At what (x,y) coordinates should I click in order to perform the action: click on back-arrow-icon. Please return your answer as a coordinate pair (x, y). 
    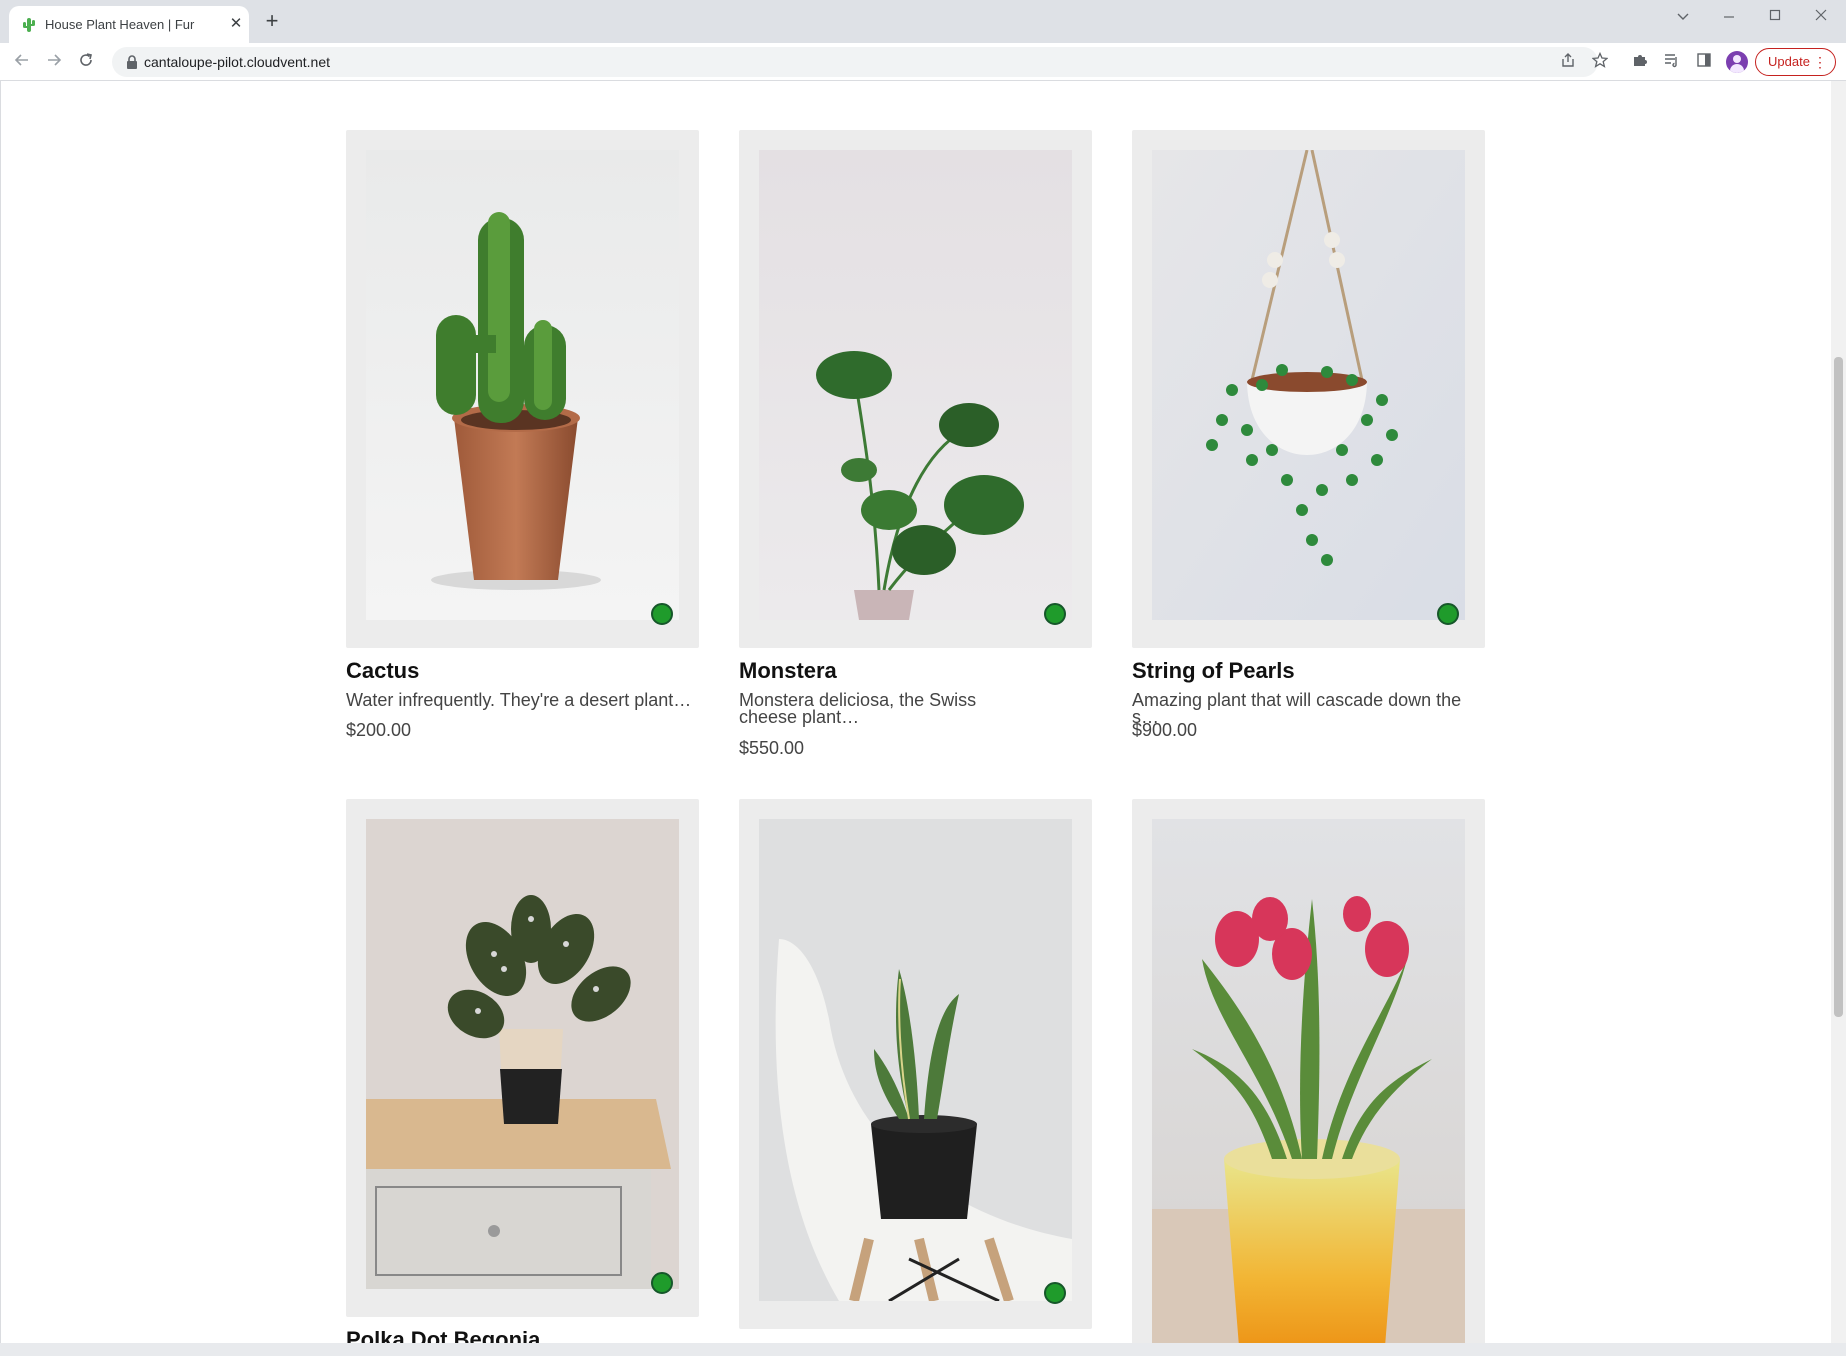
    Looking at the image, I should click on (22, 62).